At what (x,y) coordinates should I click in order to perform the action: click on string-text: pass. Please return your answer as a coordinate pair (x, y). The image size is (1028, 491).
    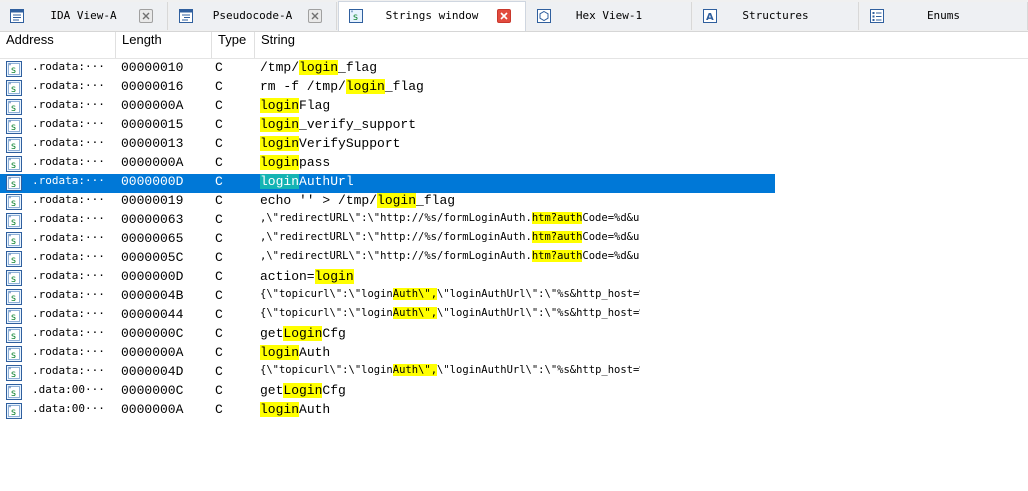
    Looking at the image, I should click on (315, 162).